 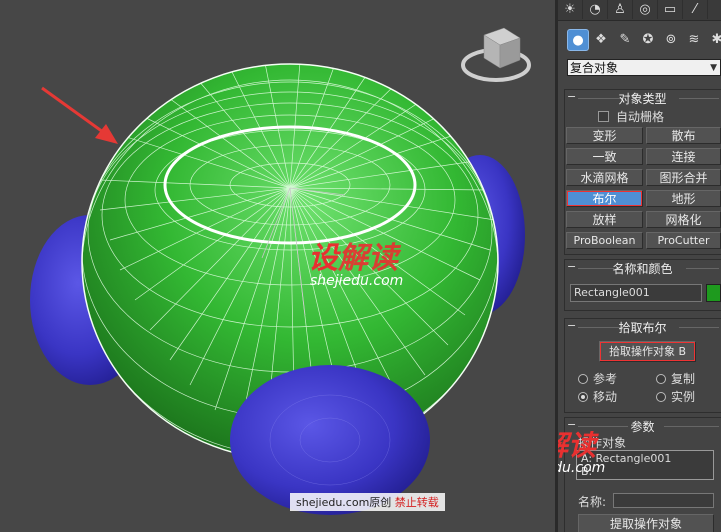 What do you see at coordinates (671, 39) in the screenshot?
I see `helpers-icon: ⊚` at bounding box center [671, 39].